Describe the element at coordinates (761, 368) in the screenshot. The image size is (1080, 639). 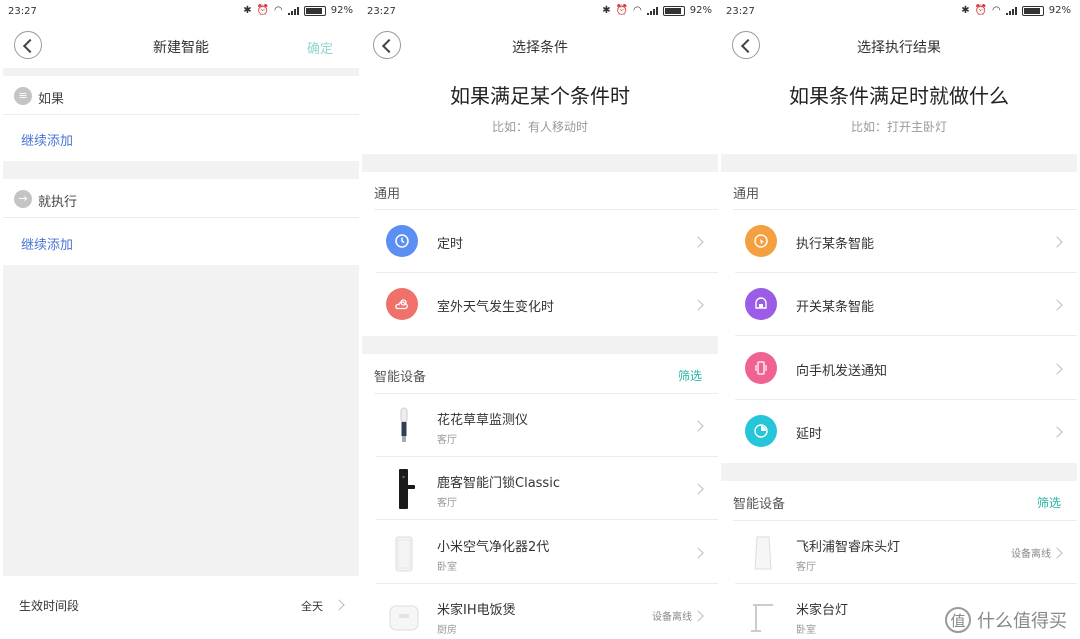
I see `phone-vibrate-icon` at that location.